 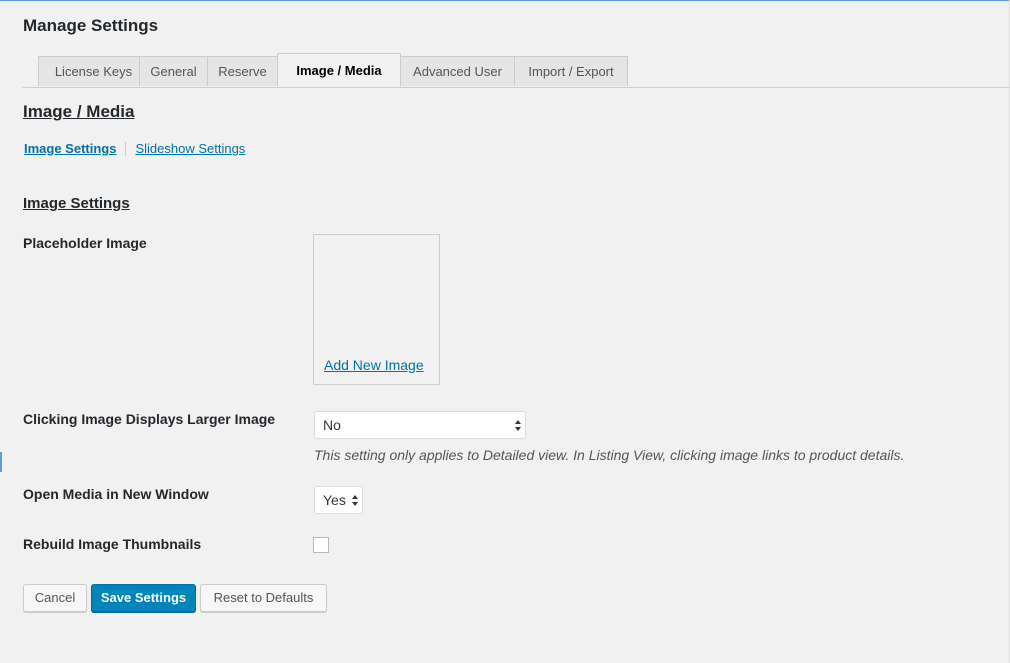 What do you see at coordinates (376, 309) in the screenshot?
I see `placeholder-image-box: Add New Image` at bounding box center [376, 309].